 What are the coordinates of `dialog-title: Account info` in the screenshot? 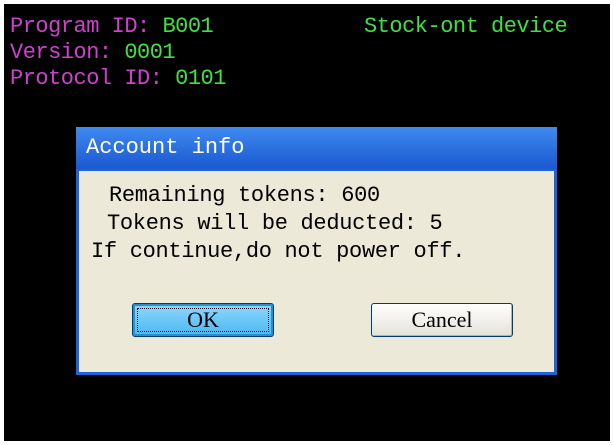 It's located at (165, 147).